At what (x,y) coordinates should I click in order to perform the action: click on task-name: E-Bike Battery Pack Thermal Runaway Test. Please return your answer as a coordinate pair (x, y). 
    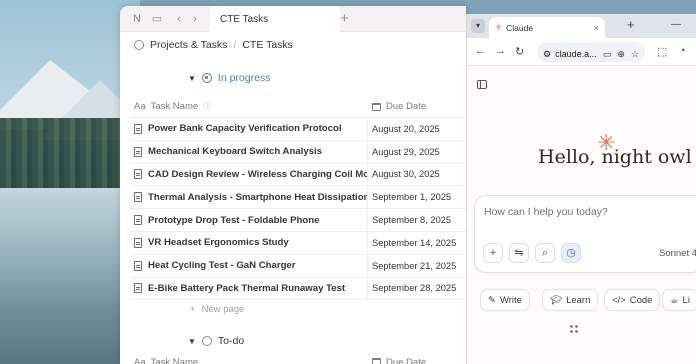
    Looking at the image, I should click on (247, 288).